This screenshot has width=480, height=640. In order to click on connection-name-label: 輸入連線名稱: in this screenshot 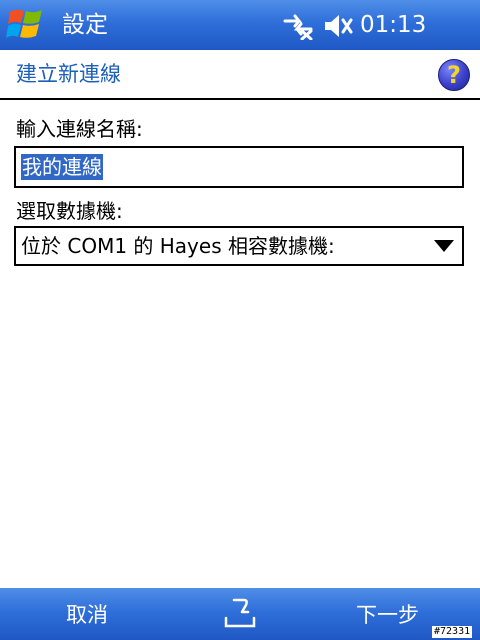, I will do `click(79, 129)`.